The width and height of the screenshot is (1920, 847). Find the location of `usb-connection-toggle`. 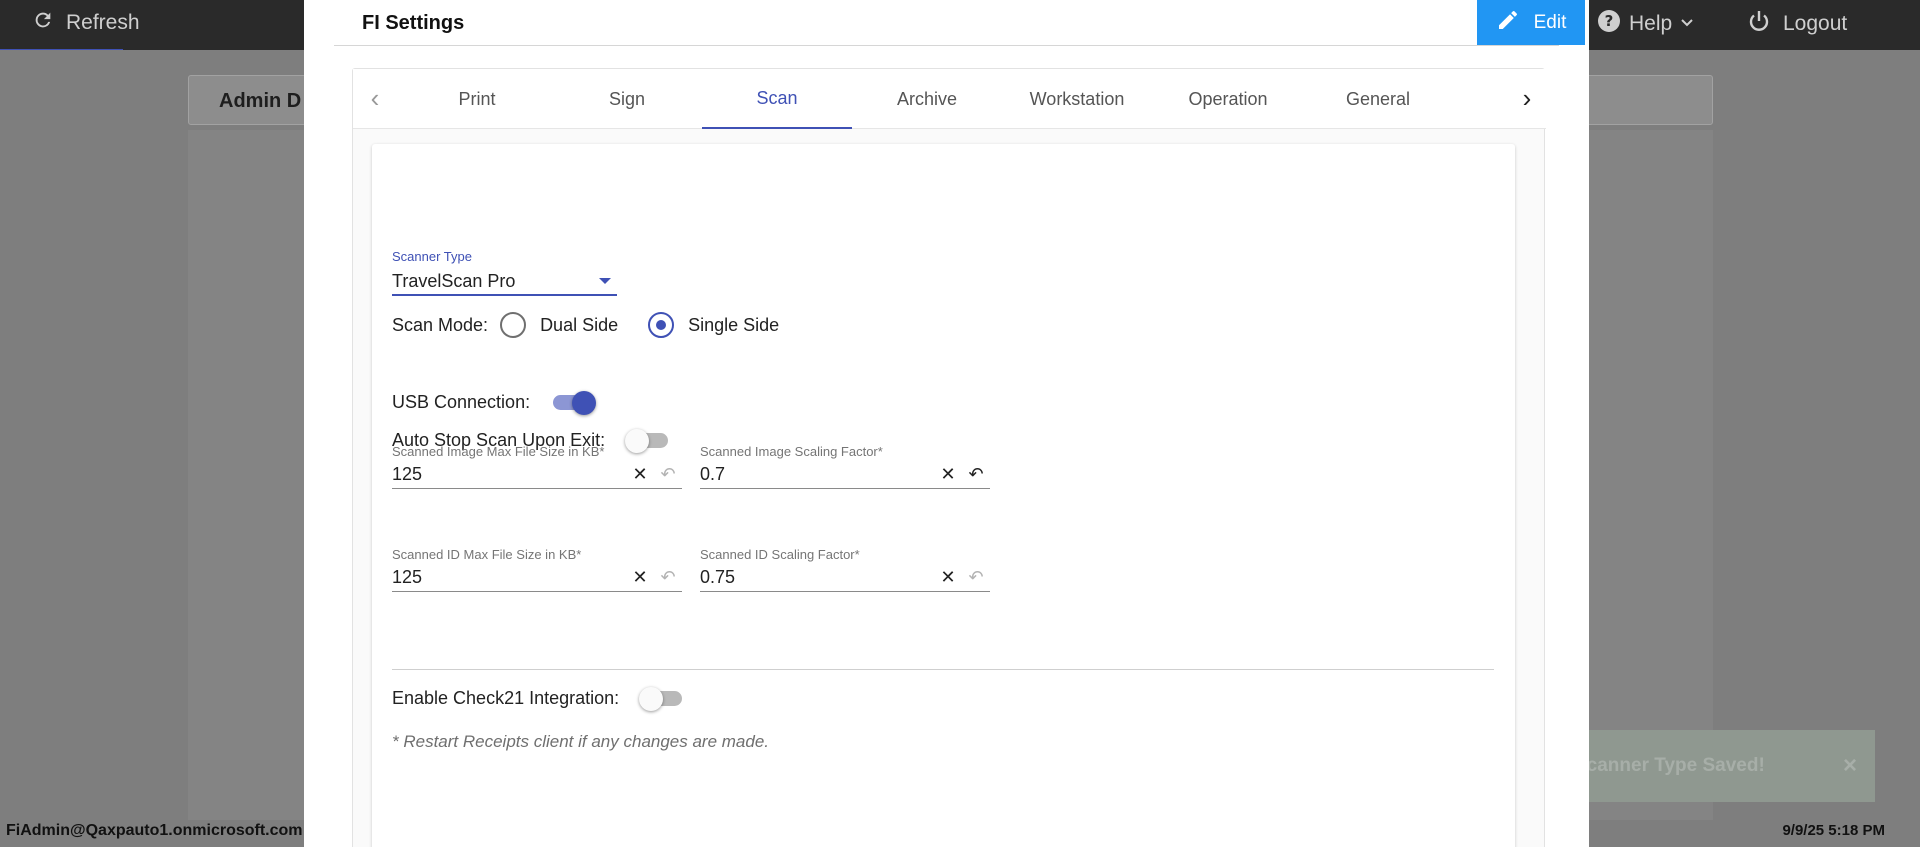

usb-connection-toggle is located at coordinates (573, 402).